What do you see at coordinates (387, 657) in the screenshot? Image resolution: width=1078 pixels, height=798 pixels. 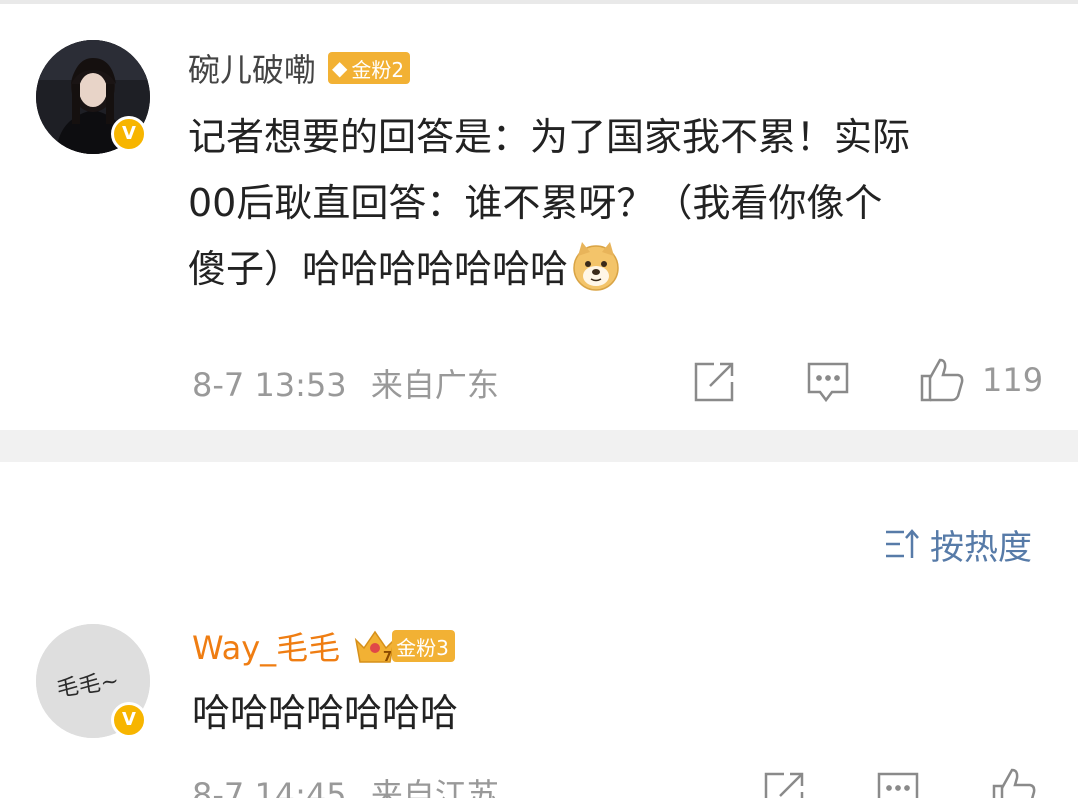 I see `crown-level: 7` at bounding box center [387, 657].